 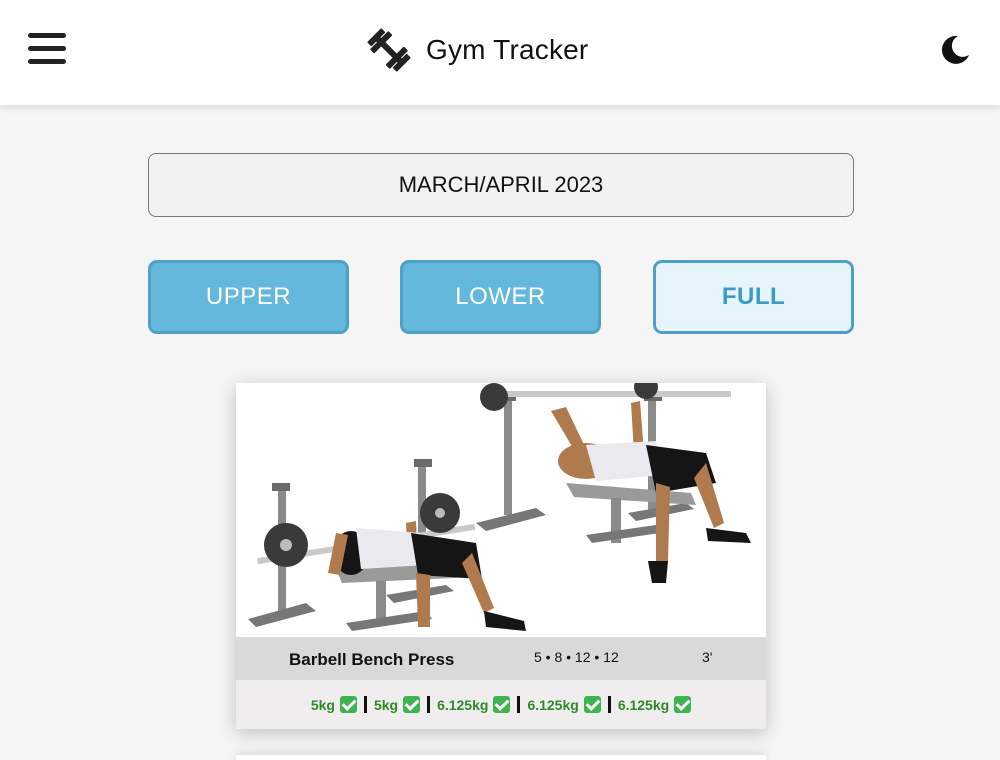 I want to click on tab-upper-label: UPPER, so click(x=248, y=296).